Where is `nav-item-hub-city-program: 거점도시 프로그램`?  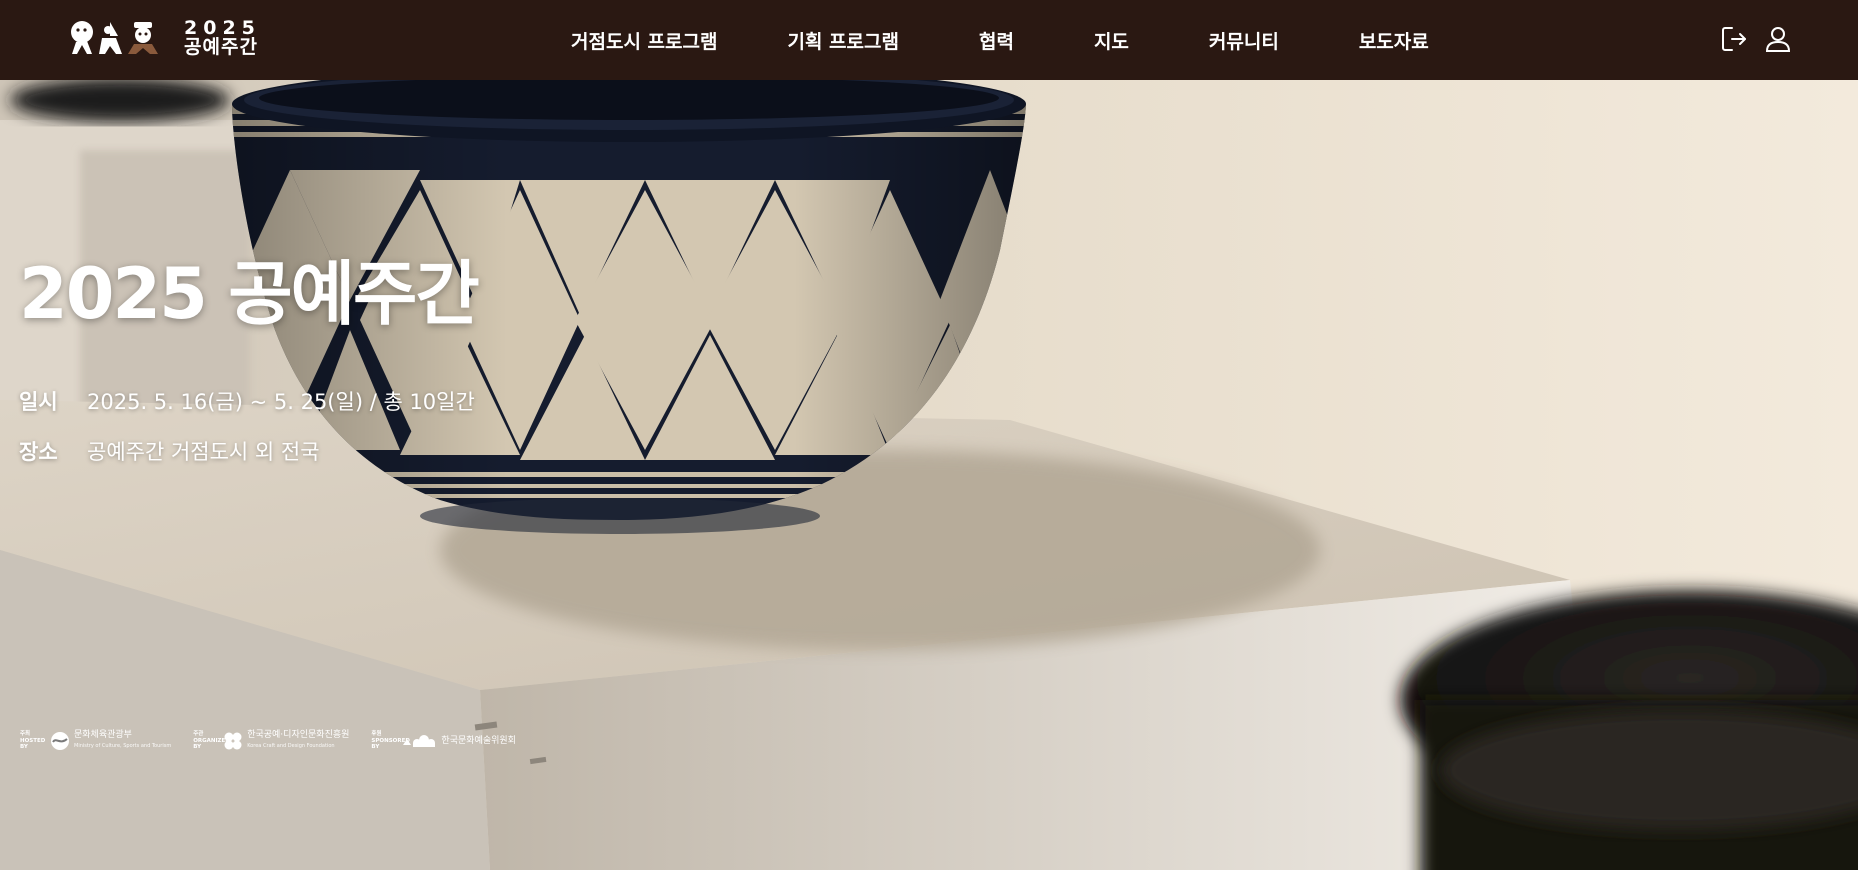
nav-item-hub-city-program: 거점도시 프로그램 is located at coordinates (644, 40).